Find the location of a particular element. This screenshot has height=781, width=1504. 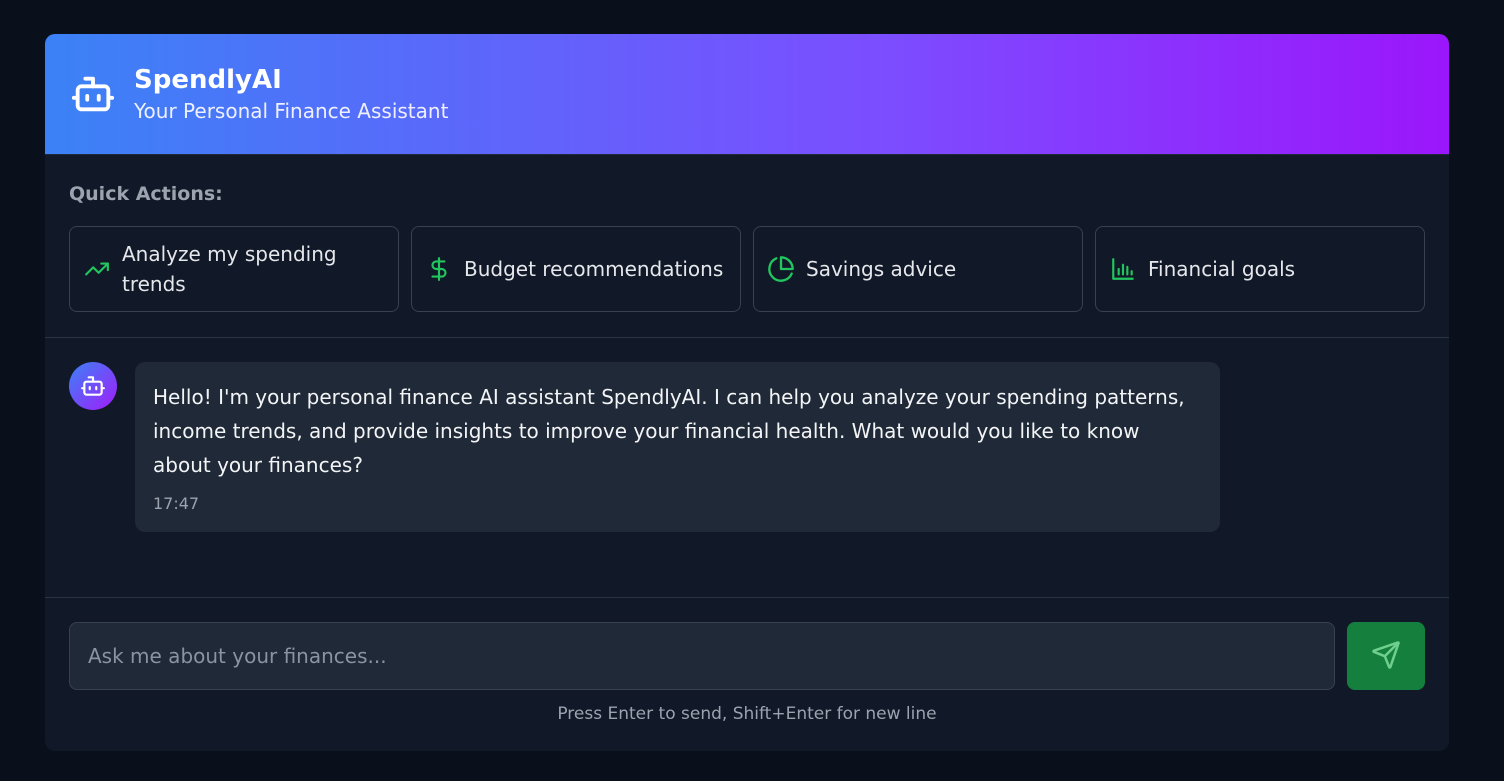

quick-action-budget: Budget recommendations is located at coordinates (576, 269).